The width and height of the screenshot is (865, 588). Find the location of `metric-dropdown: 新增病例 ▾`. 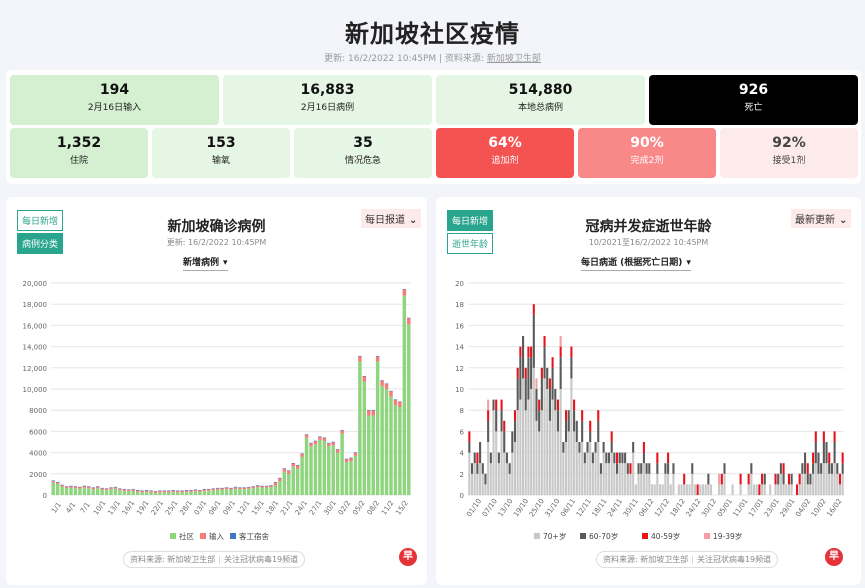

metric-dropdown: 新增病例 ▾ is located at coordinates (205, 263).